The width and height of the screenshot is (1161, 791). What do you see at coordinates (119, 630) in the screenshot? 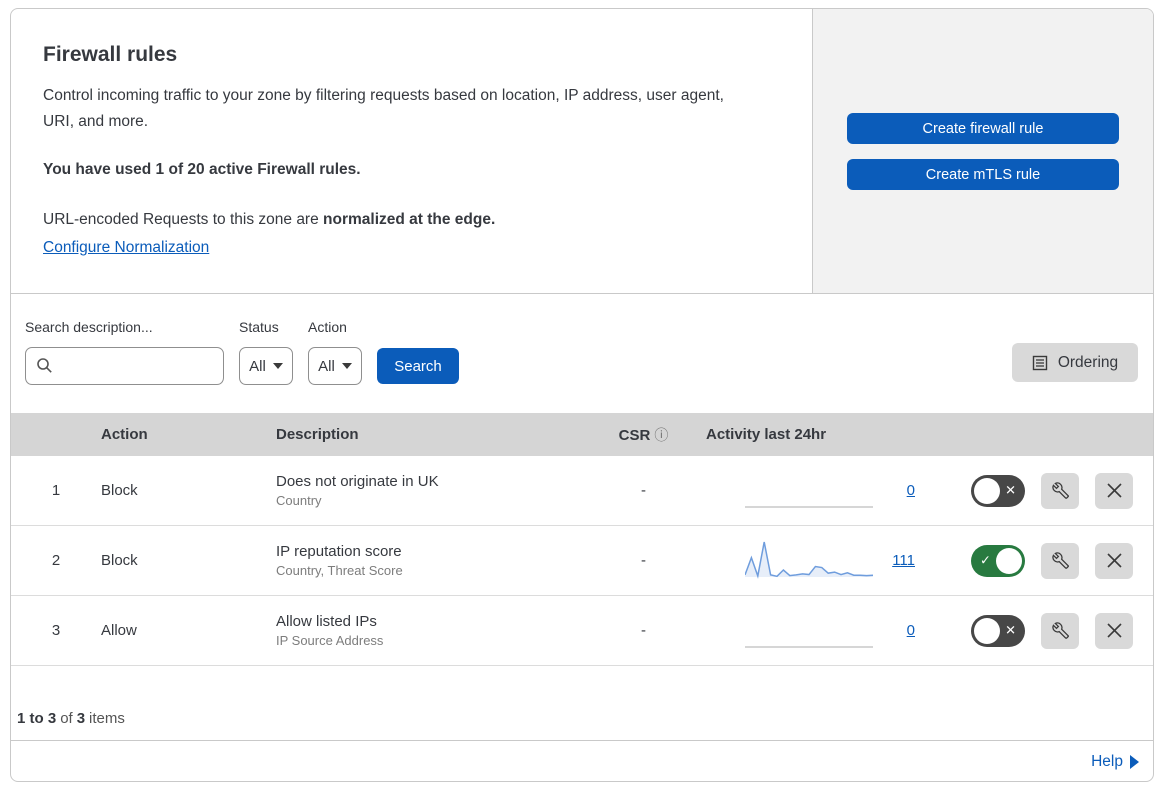
I see `rule-action: Allow` at bounding box center [119, 630].